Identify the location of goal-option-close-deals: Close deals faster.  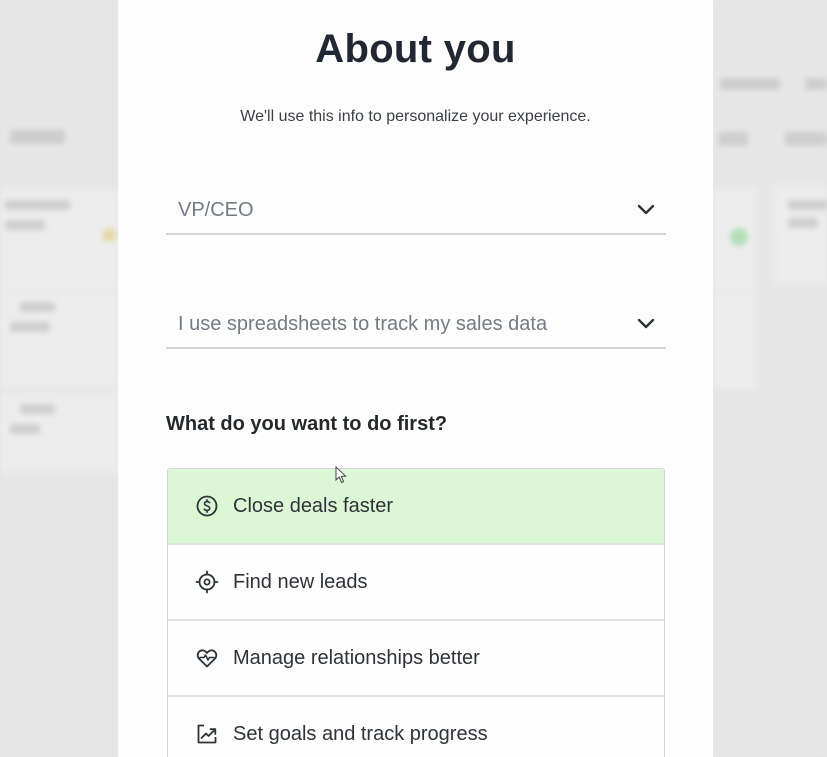
(416, 507).